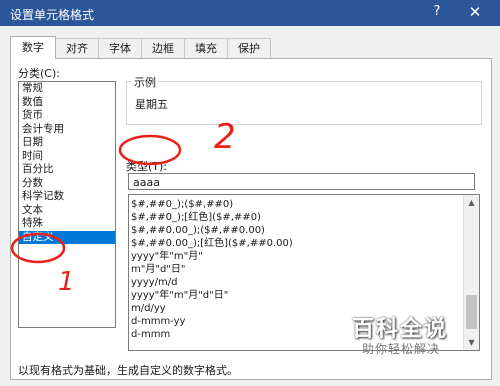  What do you see at coordinates (304, 217) in the screenshot?
I see `format-item: $#,##0_);[红色]($#,##0)` at bounding box center [304, 217].